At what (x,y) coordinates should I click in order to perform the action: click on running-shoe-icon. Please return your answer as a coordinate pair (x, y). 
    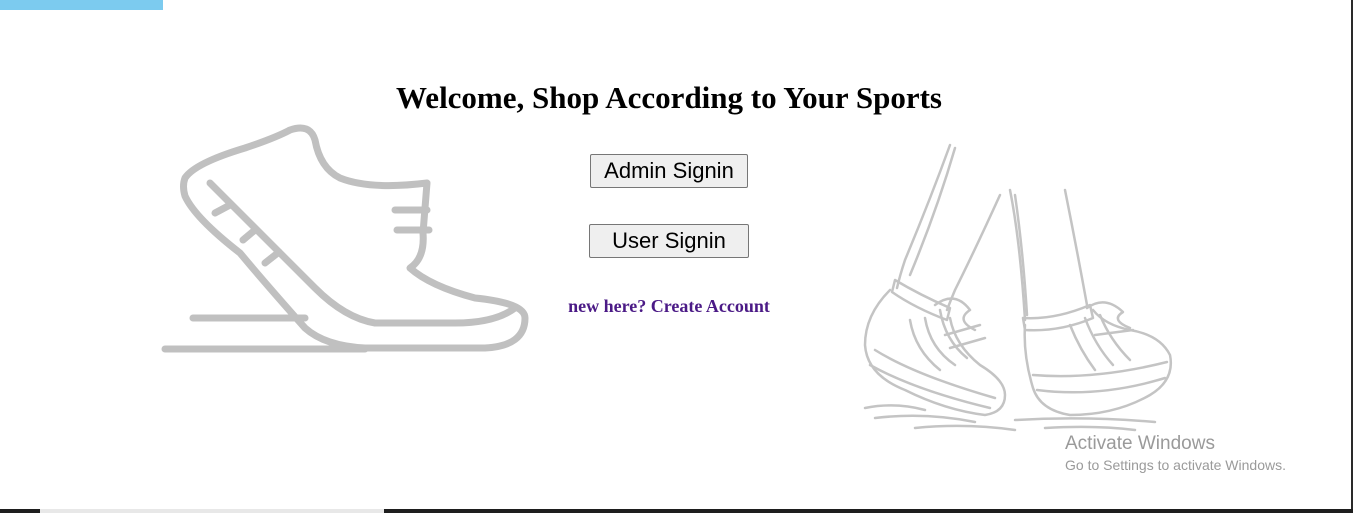
    Looking at the image, I should click on (345, 238).